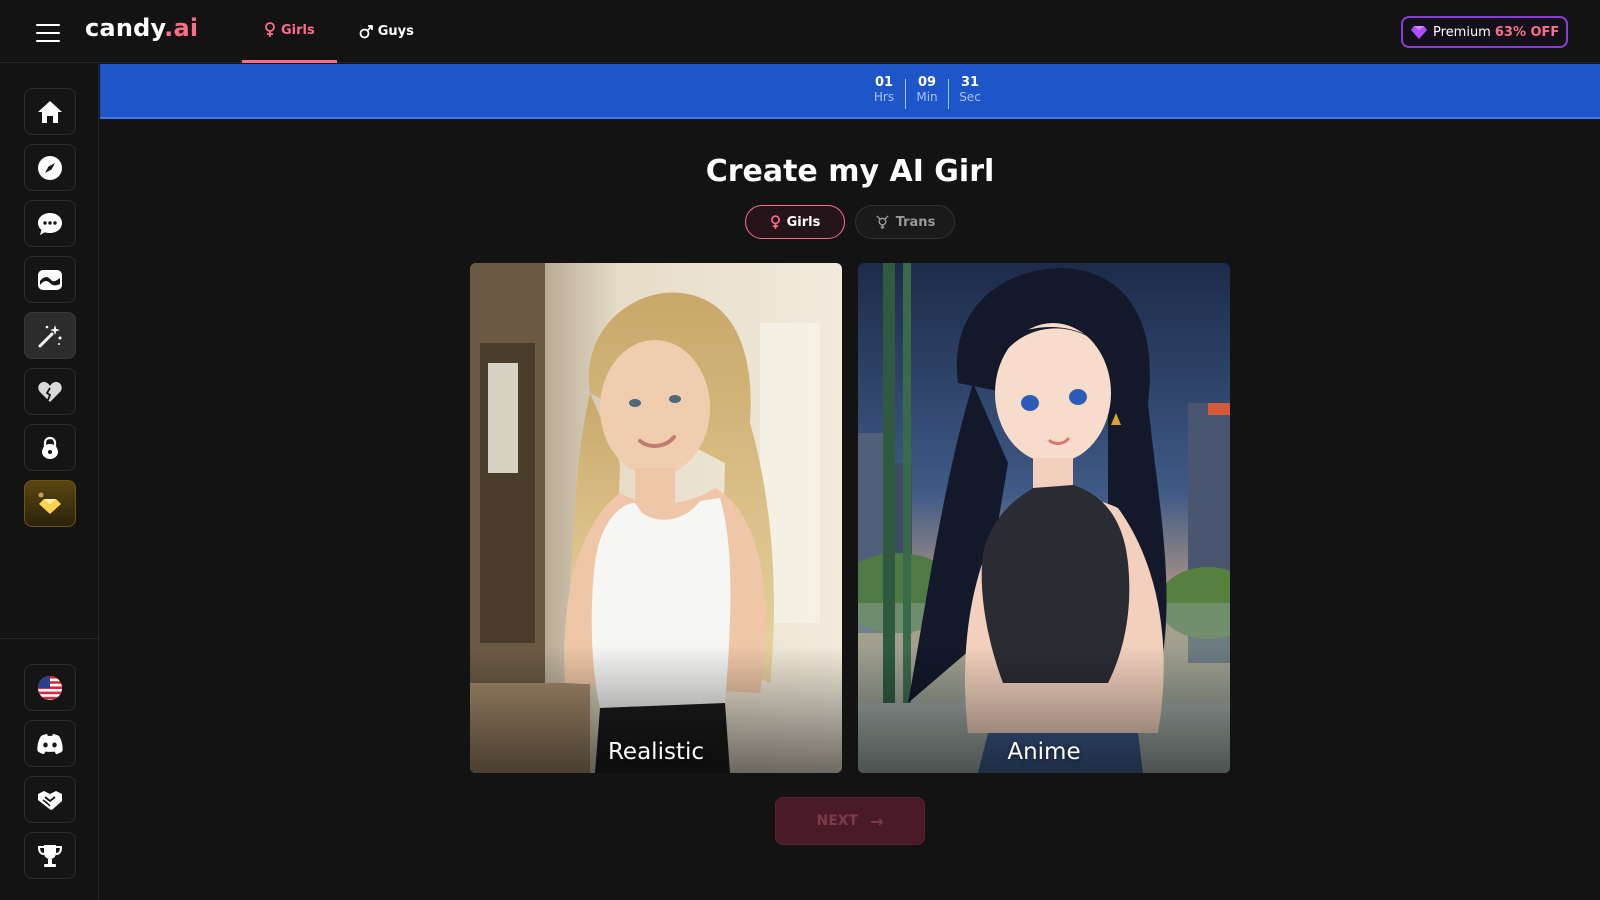  What do you see at coordinates (927, 82) in the screenshot?
I see `timer-minutes-value: 09` at bounding box center [927, 82].